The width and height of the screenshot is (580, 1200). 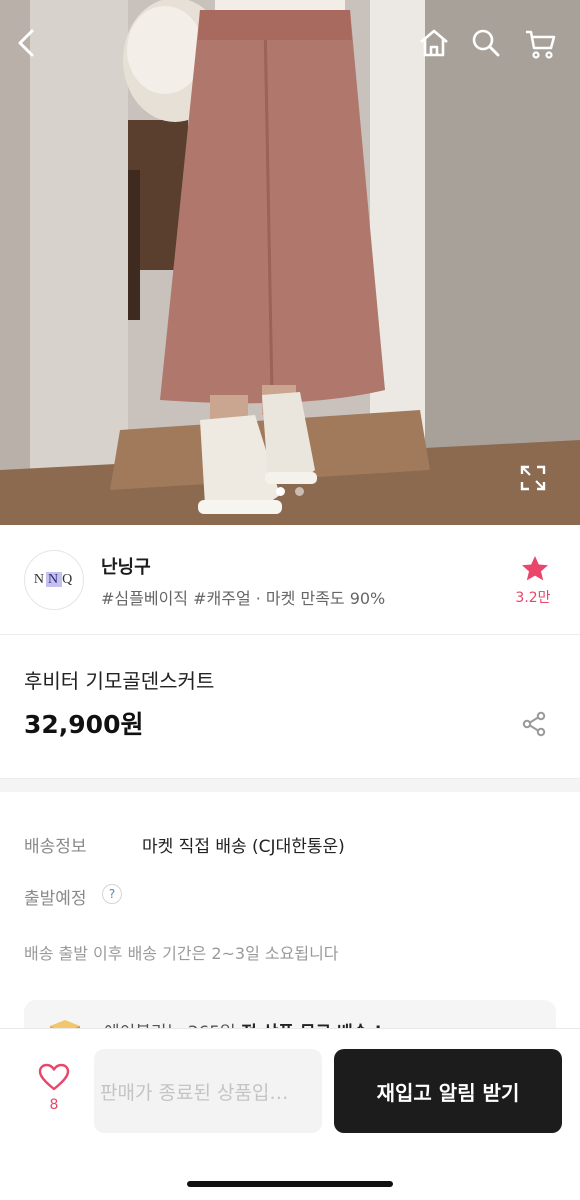 What do you see at coordinates (119, 681) in the screenshot?
I see `product-name: 후비터 기모골덴스커트` at bounding box center [119, 681].